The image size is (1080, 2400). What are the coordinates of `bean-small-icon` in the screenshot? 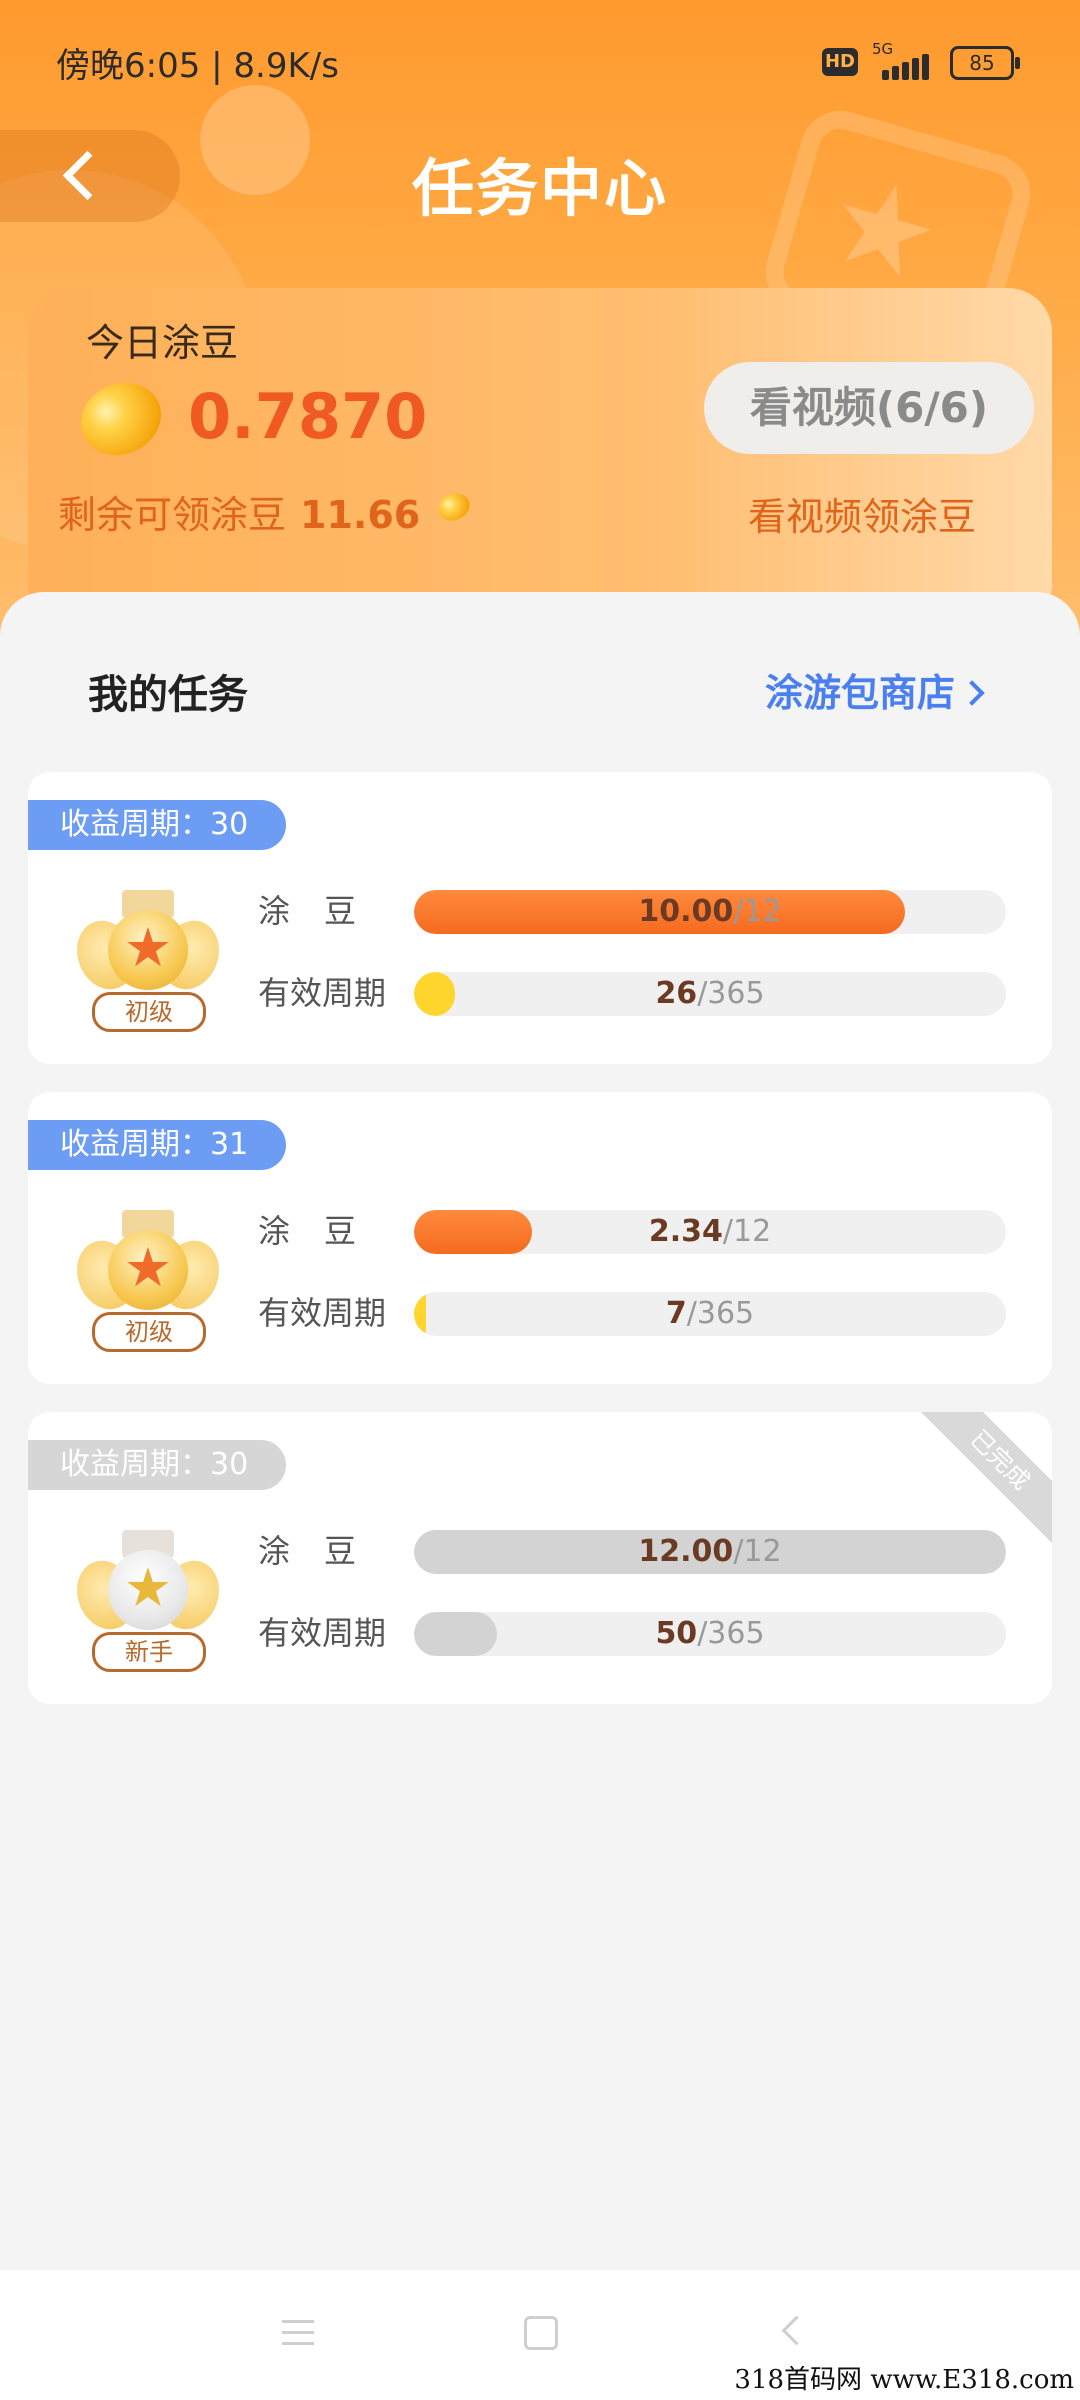 It's located at (454, 507).